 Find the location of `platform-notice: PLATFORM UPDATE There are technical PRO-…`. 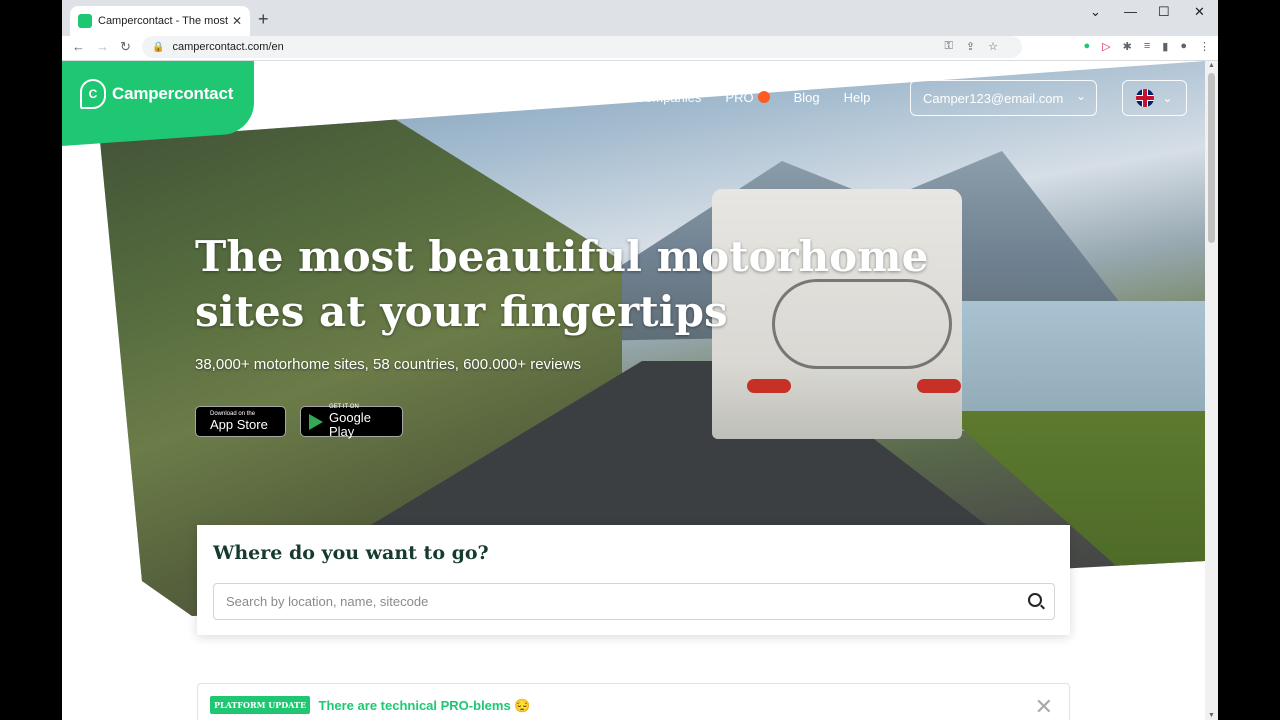

platform-notice: PLATFORM UPDATE There are technical PRO-… is located at coordinates (633, 701).